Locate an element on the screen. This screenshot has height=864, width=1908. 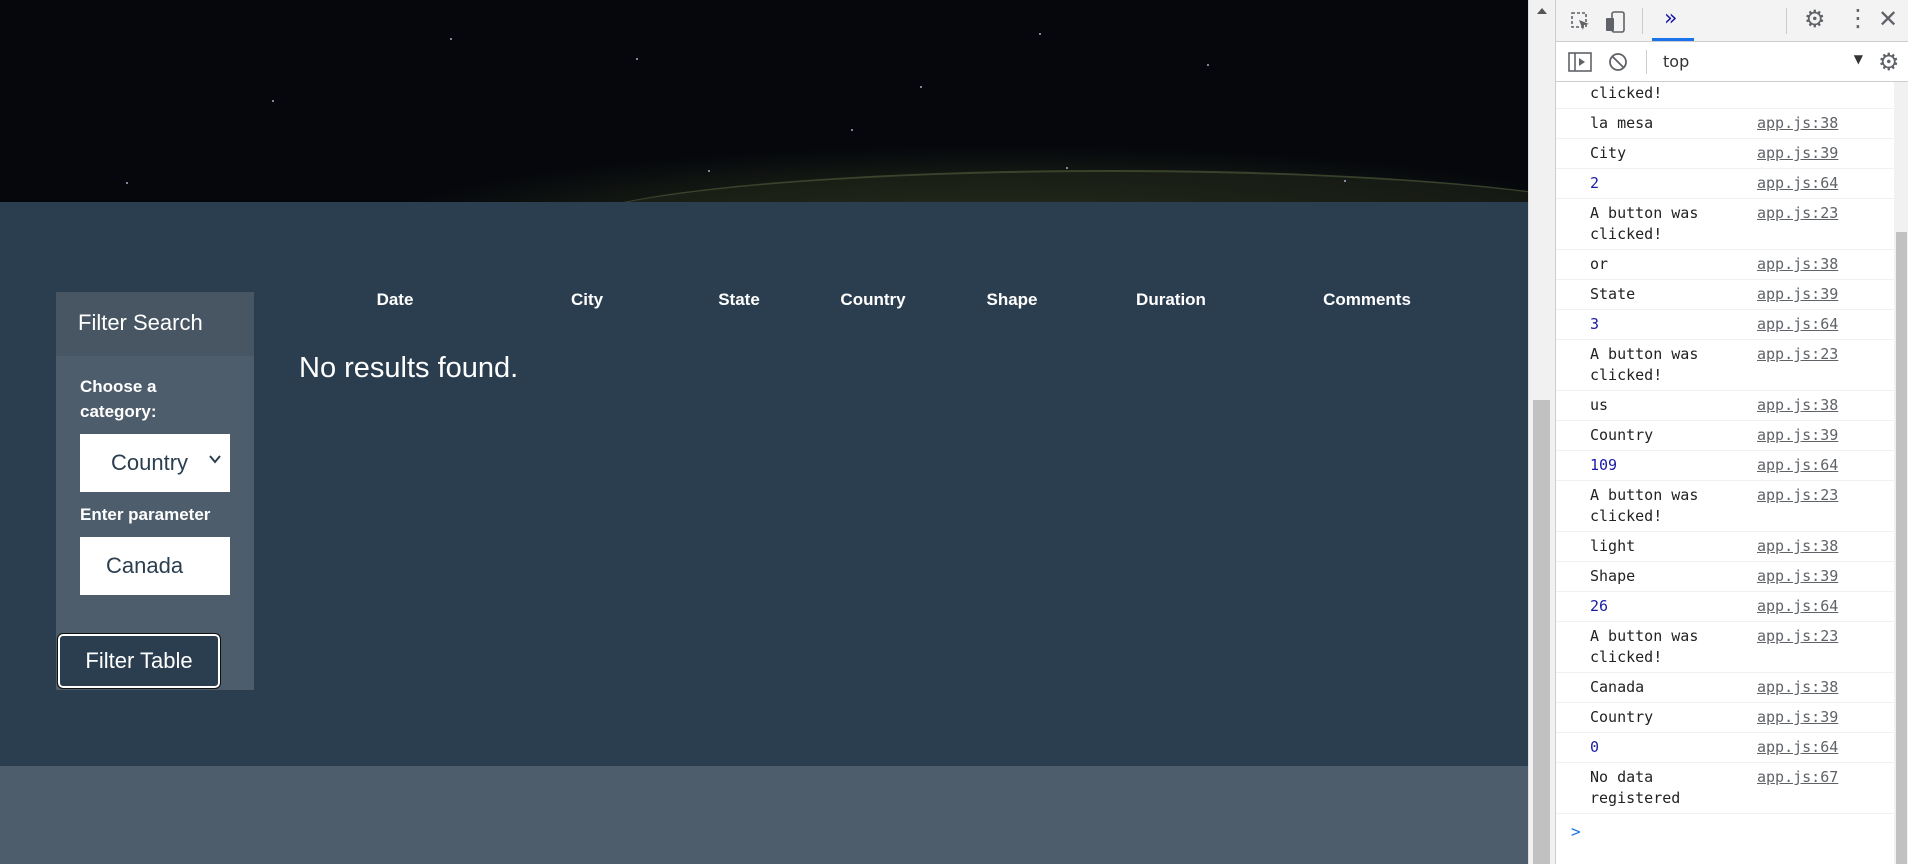
category-select: Country is located at coordinates (155, 463).